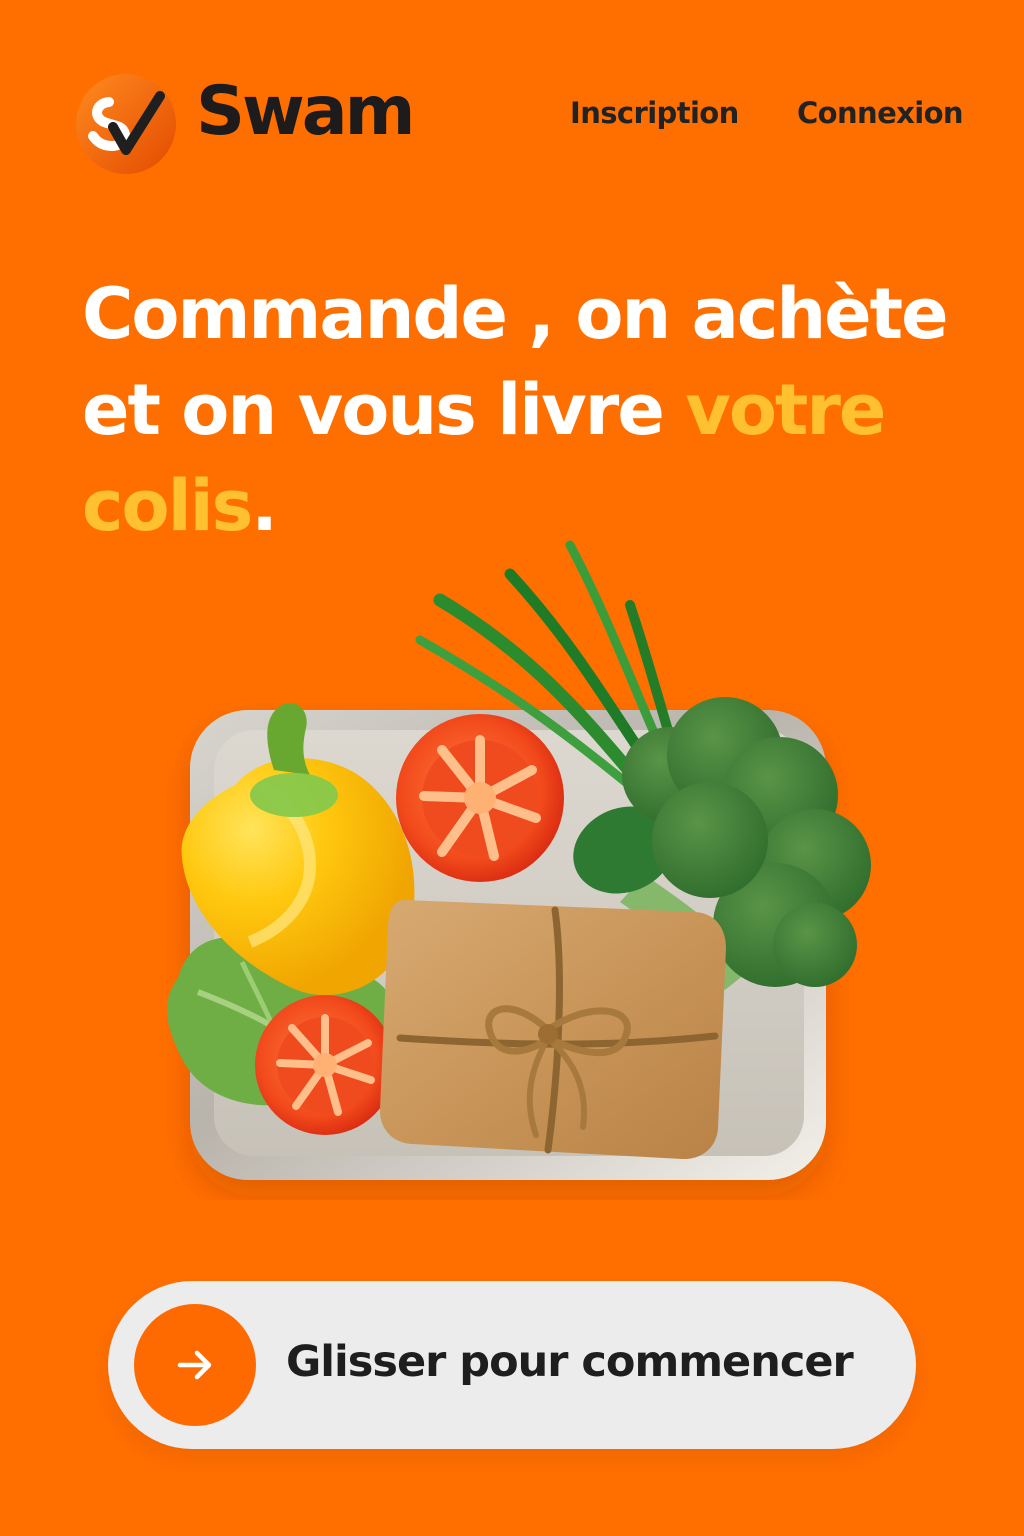  What do you see at coordinates (654, 113) in the screenshot?
I see `nav-signup-link: Inscription` at bounding box center [654, 113].